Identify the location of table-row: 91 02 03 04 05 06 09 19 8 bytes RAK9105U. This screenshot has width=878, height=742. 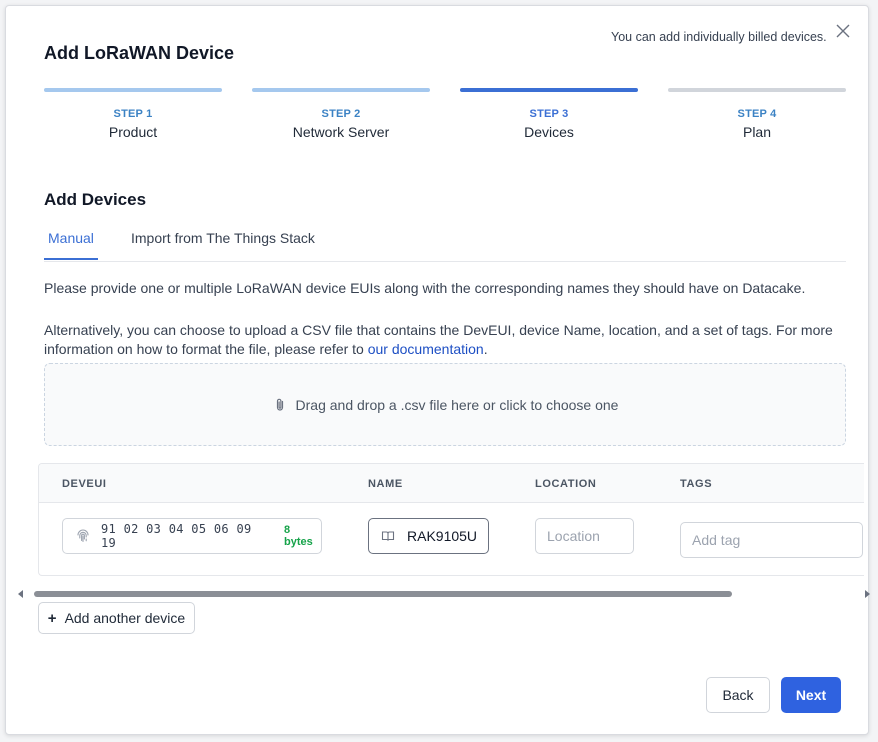
(451, 539).